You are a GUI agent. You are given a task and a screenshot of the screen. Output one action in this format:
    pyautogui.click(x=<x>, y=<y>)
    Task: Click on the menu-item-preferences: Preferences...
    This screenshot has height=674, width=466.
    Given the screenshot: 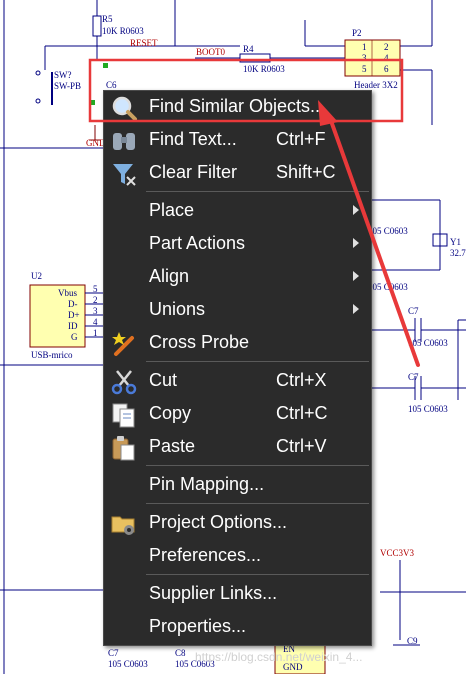 What is the action you would take?
    pyautogui.click(x=237, y=556)
    